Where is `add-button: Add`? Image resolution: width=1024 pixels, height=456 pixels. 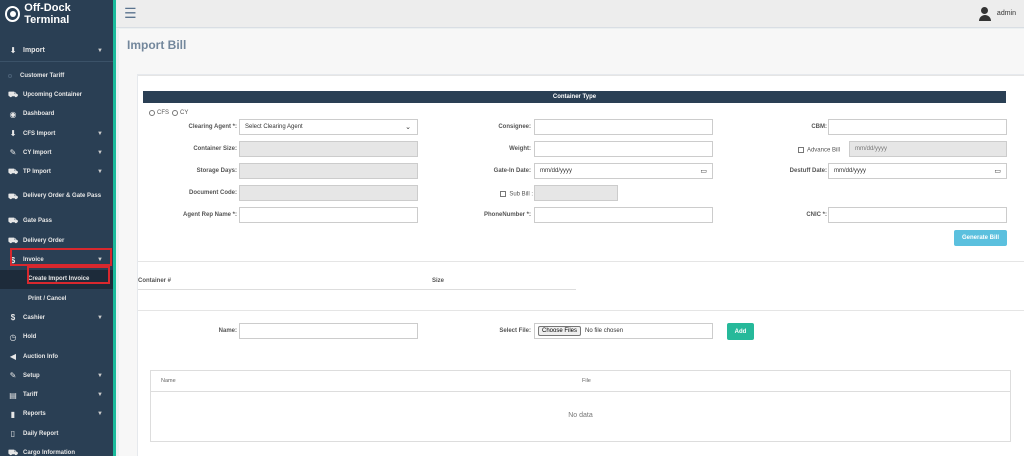
add-button: Add is located at coordinates (740, 331).